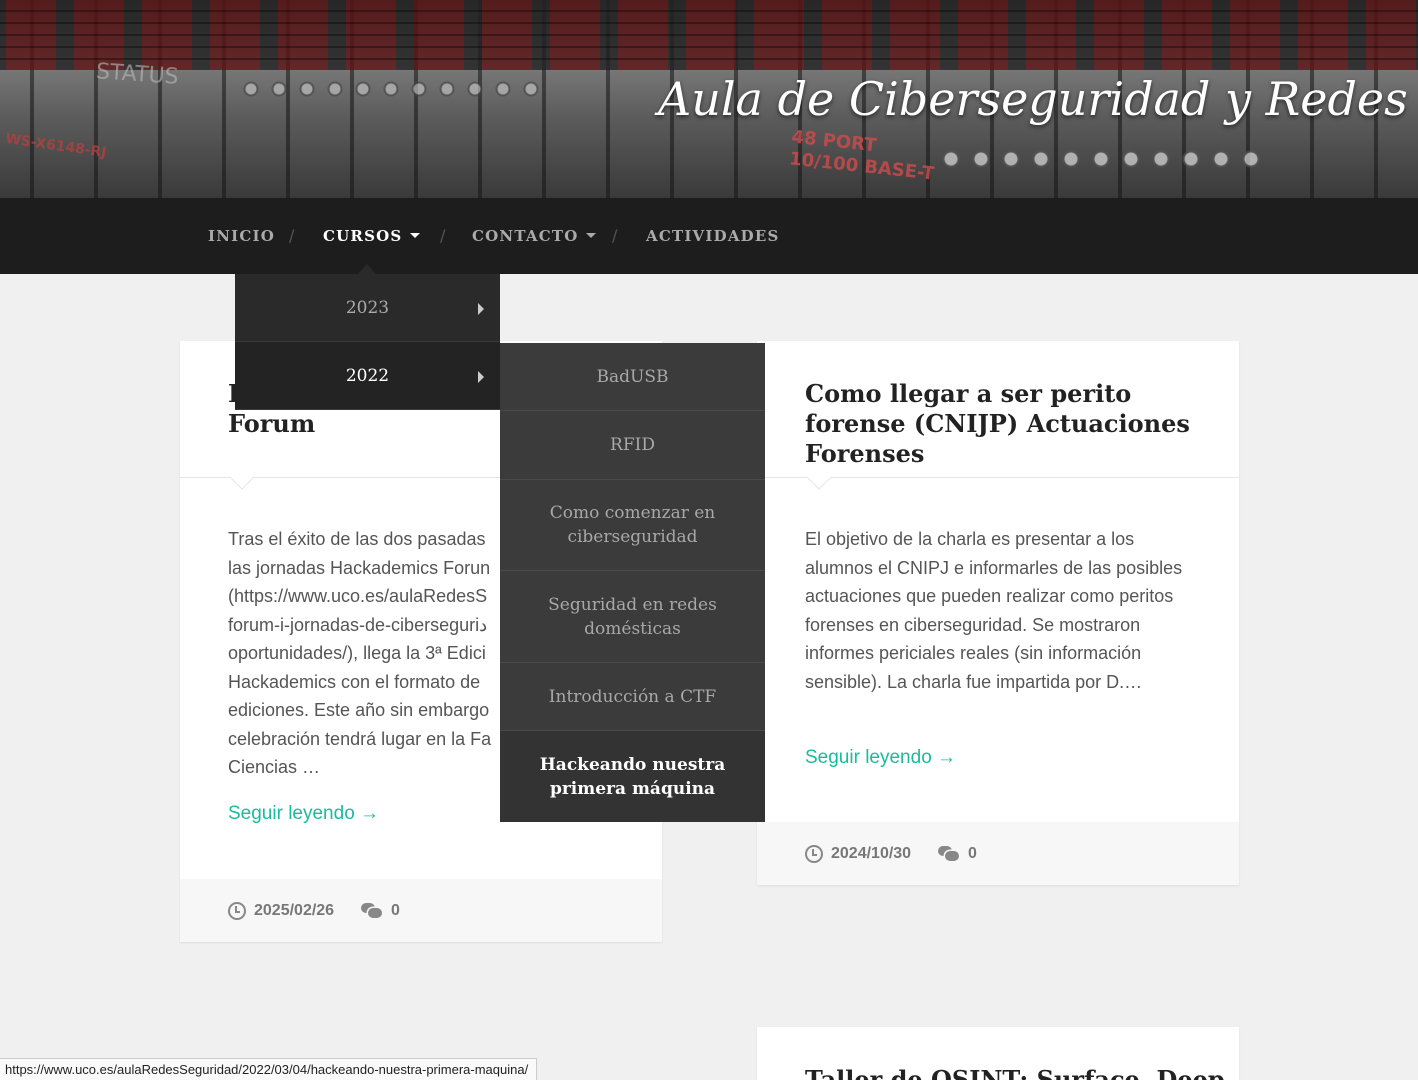 This screenshot has width=1418, height=1080. What do you see at coordinates (525, 236) in the screenshot?
I see `nav-item-label: CONTACTO` at bounding box center [525, 236].